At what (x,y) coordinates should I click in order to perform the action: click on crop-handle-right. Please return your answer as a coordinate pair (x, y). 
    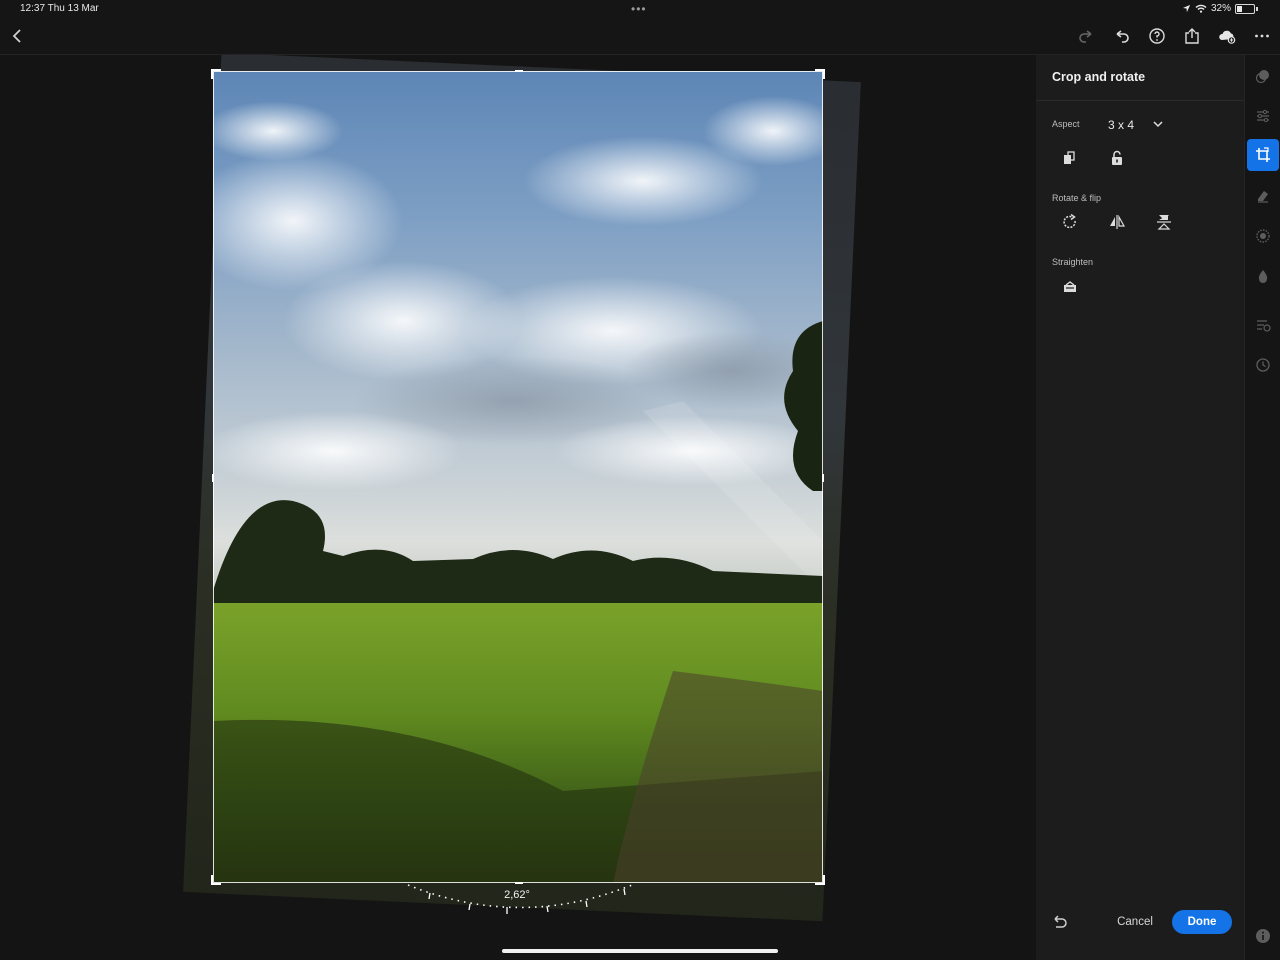
    Looking at the image, I should click on (823, 478).